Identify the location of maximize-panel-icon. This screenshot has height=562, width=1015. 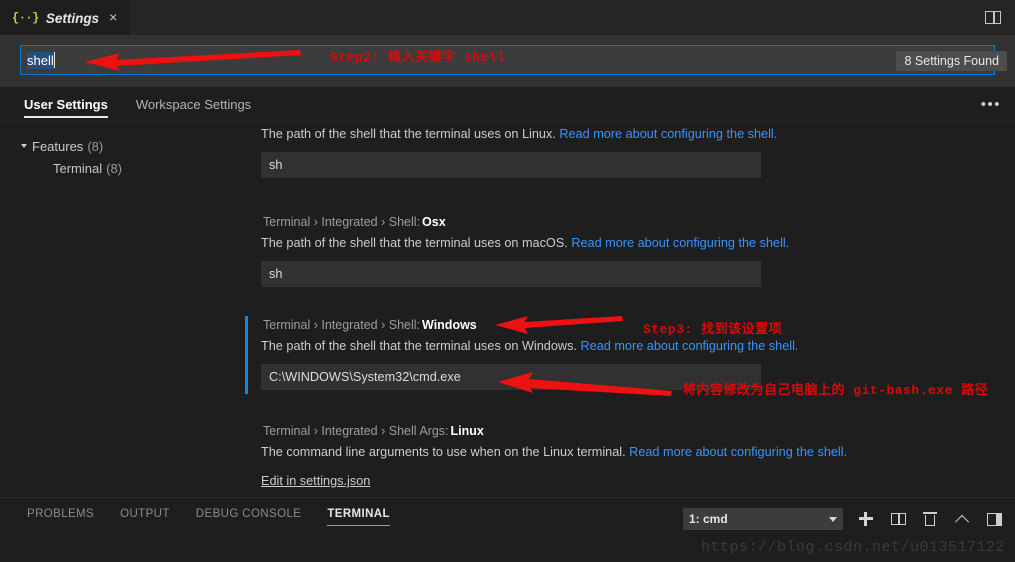
(994, 519).